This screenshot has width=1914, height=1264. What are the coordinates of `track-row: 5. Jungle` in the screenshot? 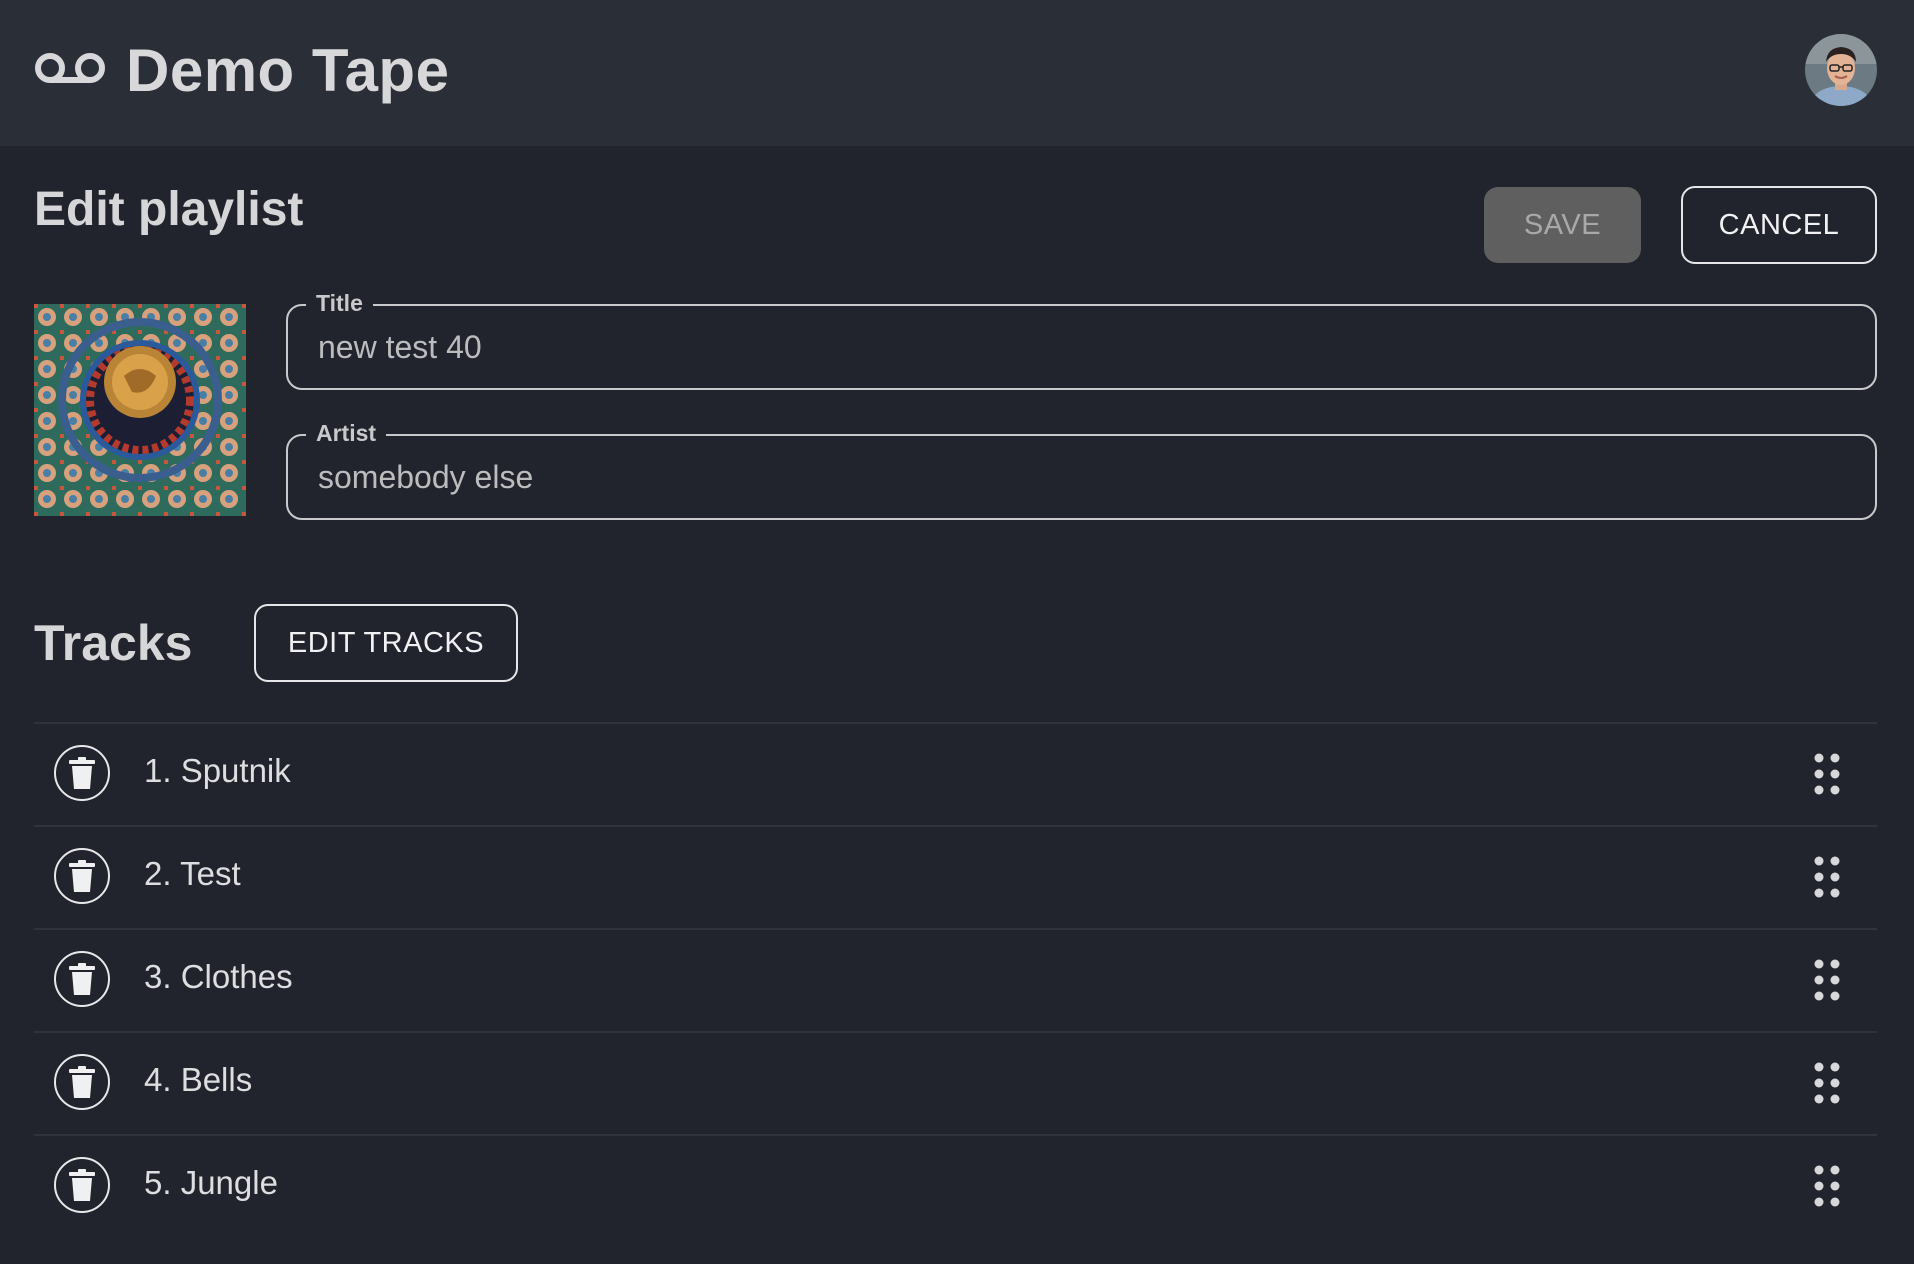 It's located at (955, 1185).